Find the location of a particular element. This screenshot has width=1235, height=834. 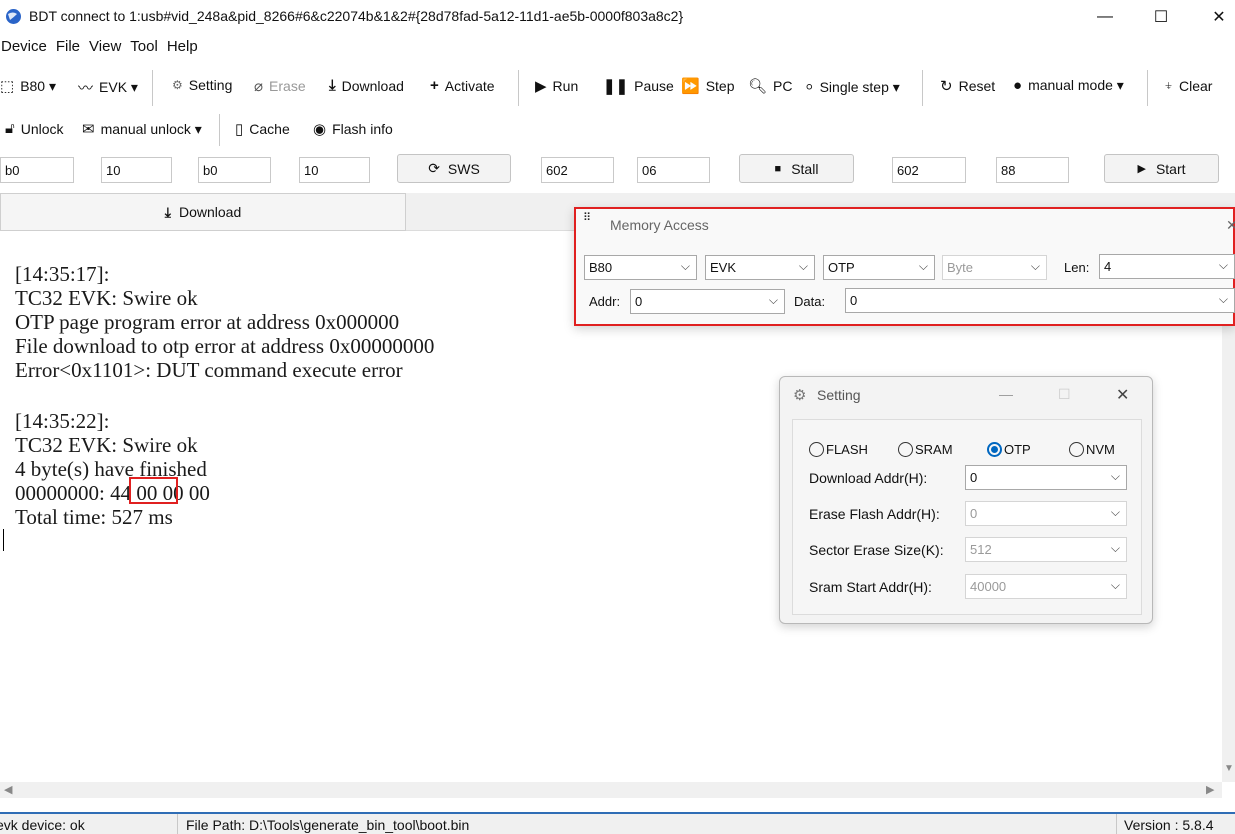

reg-addr-field-2: b0 is located at coordinates (234, 170).